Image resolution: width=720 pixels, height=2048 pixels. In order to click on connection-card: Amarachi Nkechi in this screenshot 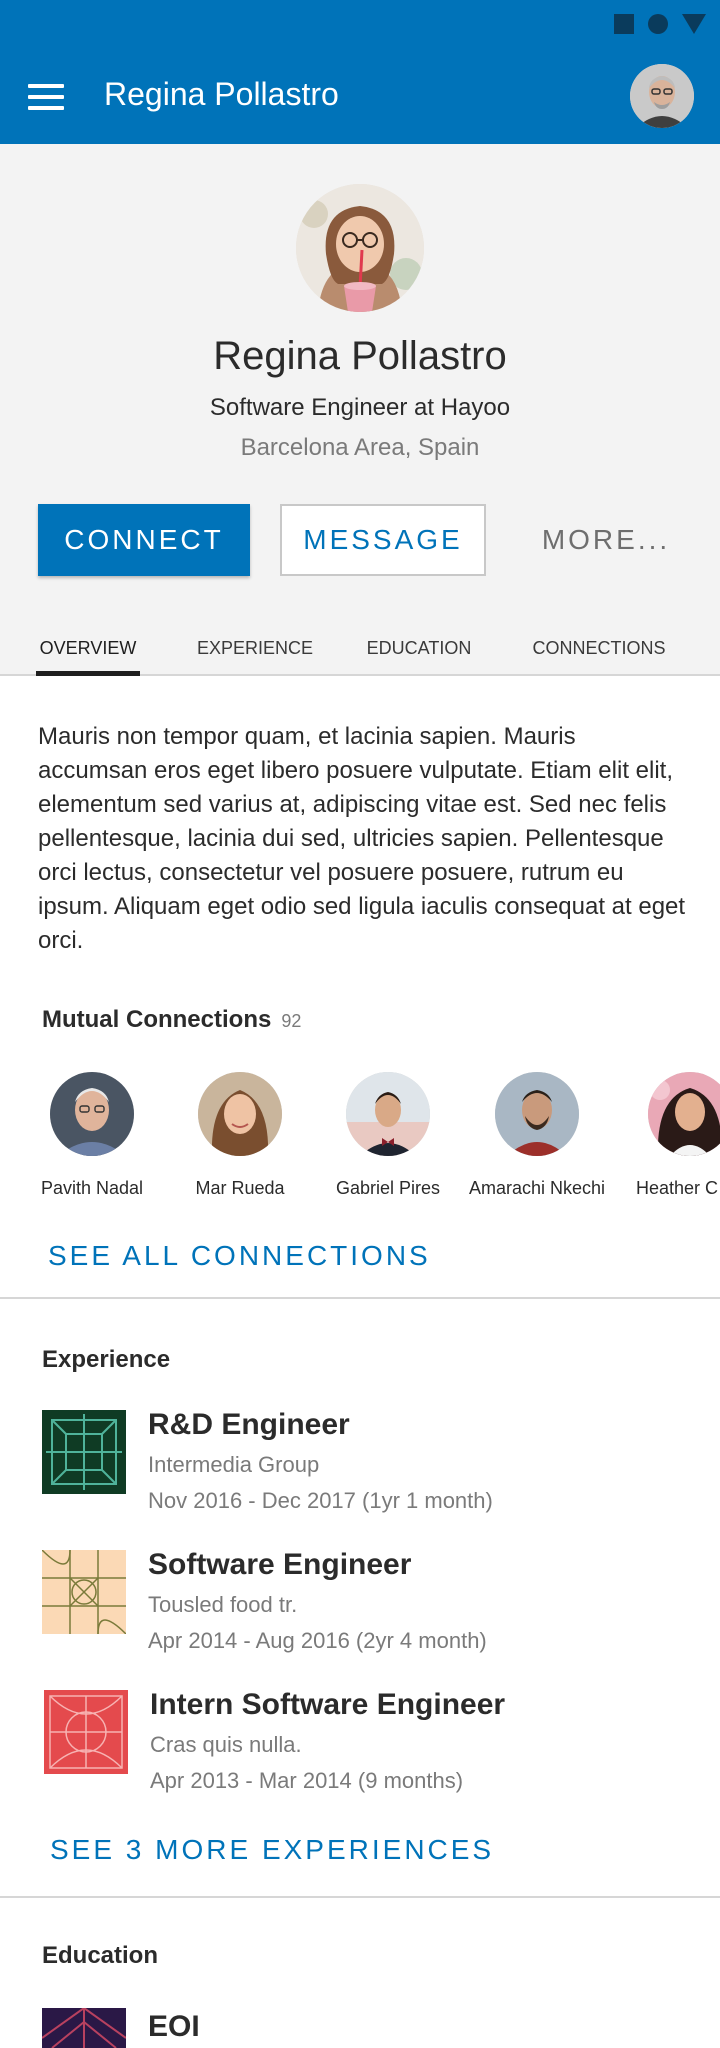, I will do `click(537, 1135)`.